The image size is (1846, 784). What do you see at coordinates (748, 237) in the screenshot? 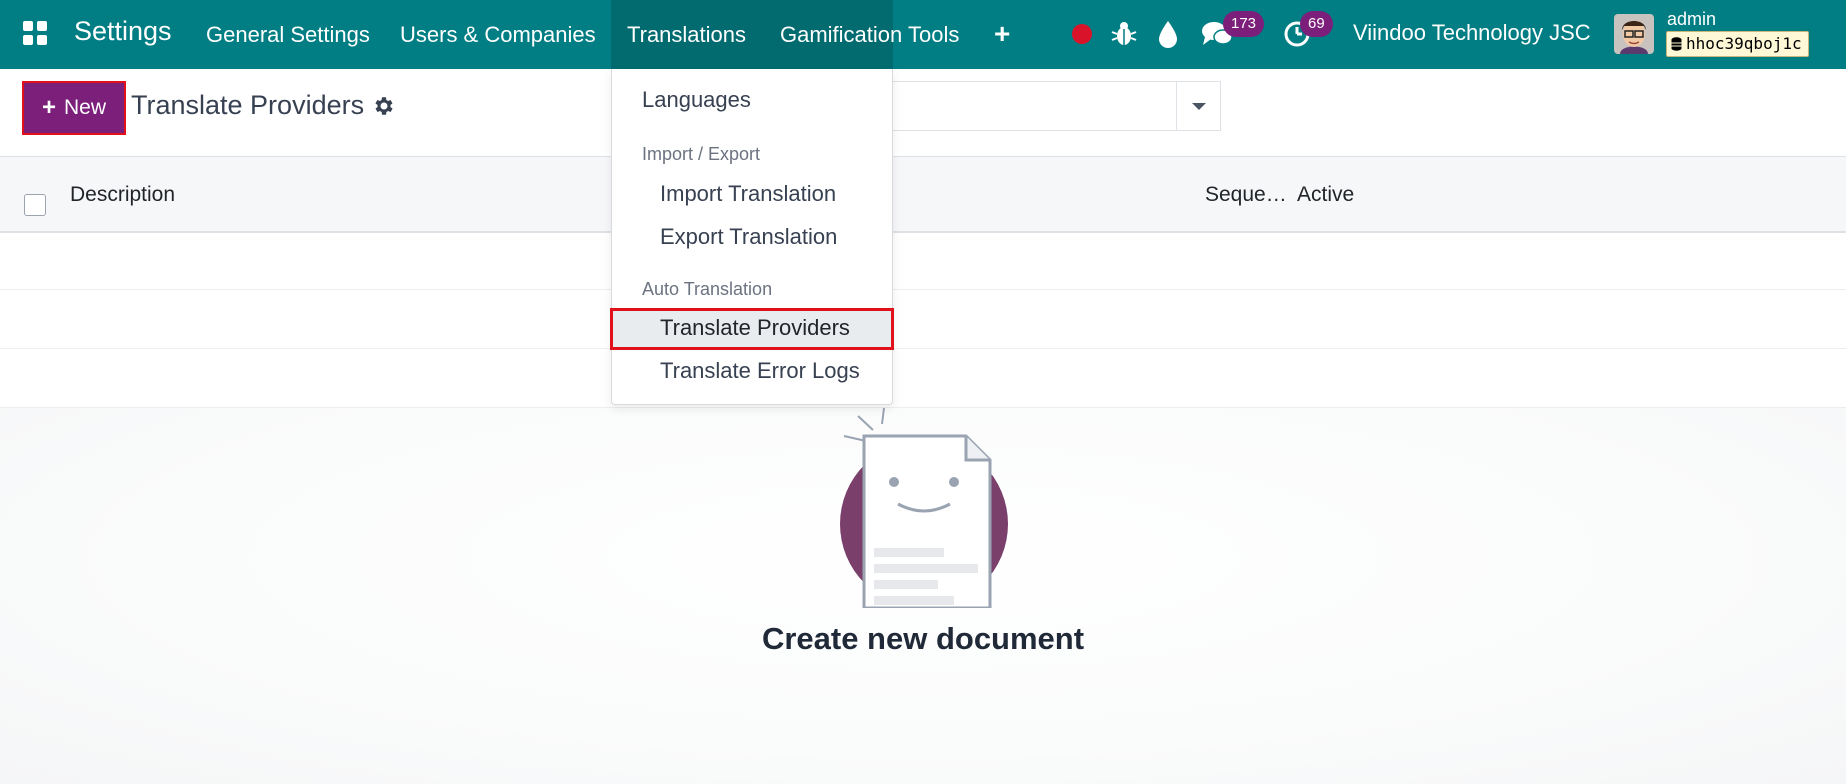
I see `dropdown-item-export-translation: Export Translation` at bounding box center [748, 237].